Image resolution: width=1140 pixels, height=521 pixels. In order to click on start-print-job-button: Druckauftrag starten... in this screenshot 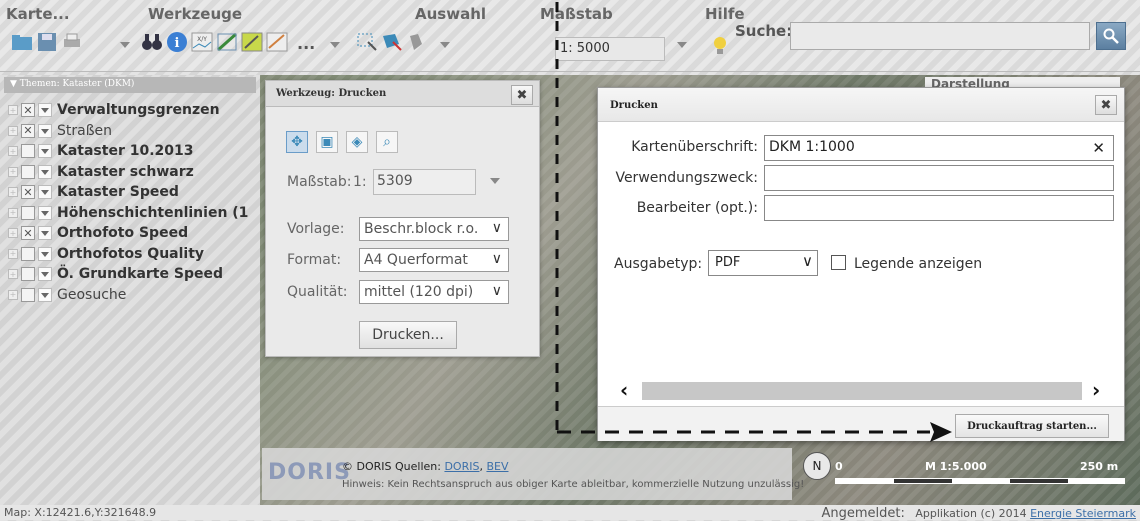, I will do `click(1032, 426)`.